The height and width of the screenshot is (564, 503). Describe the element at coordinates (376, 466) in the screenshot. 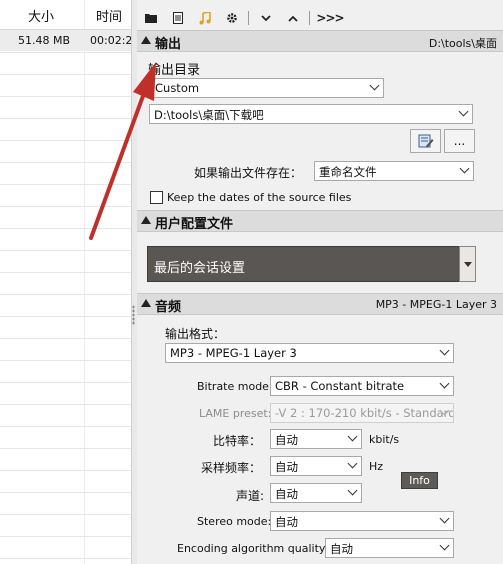

I see `sample-rate-unit: Hz` at that location.